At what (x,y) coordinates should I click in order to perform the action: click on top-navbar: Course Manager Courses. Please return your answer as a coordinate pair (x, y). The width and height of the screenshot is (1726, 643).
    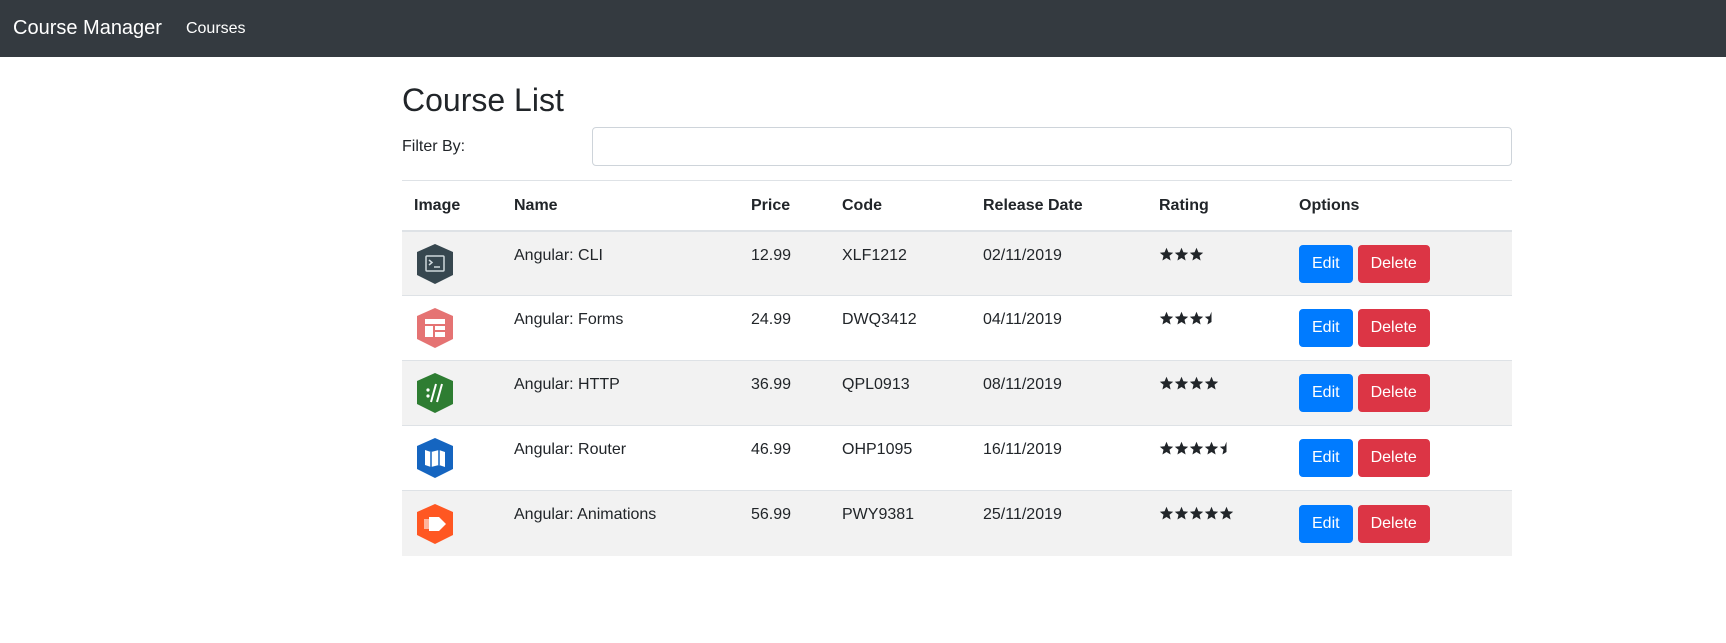
    Looking at the image, I should click on (863, 28).